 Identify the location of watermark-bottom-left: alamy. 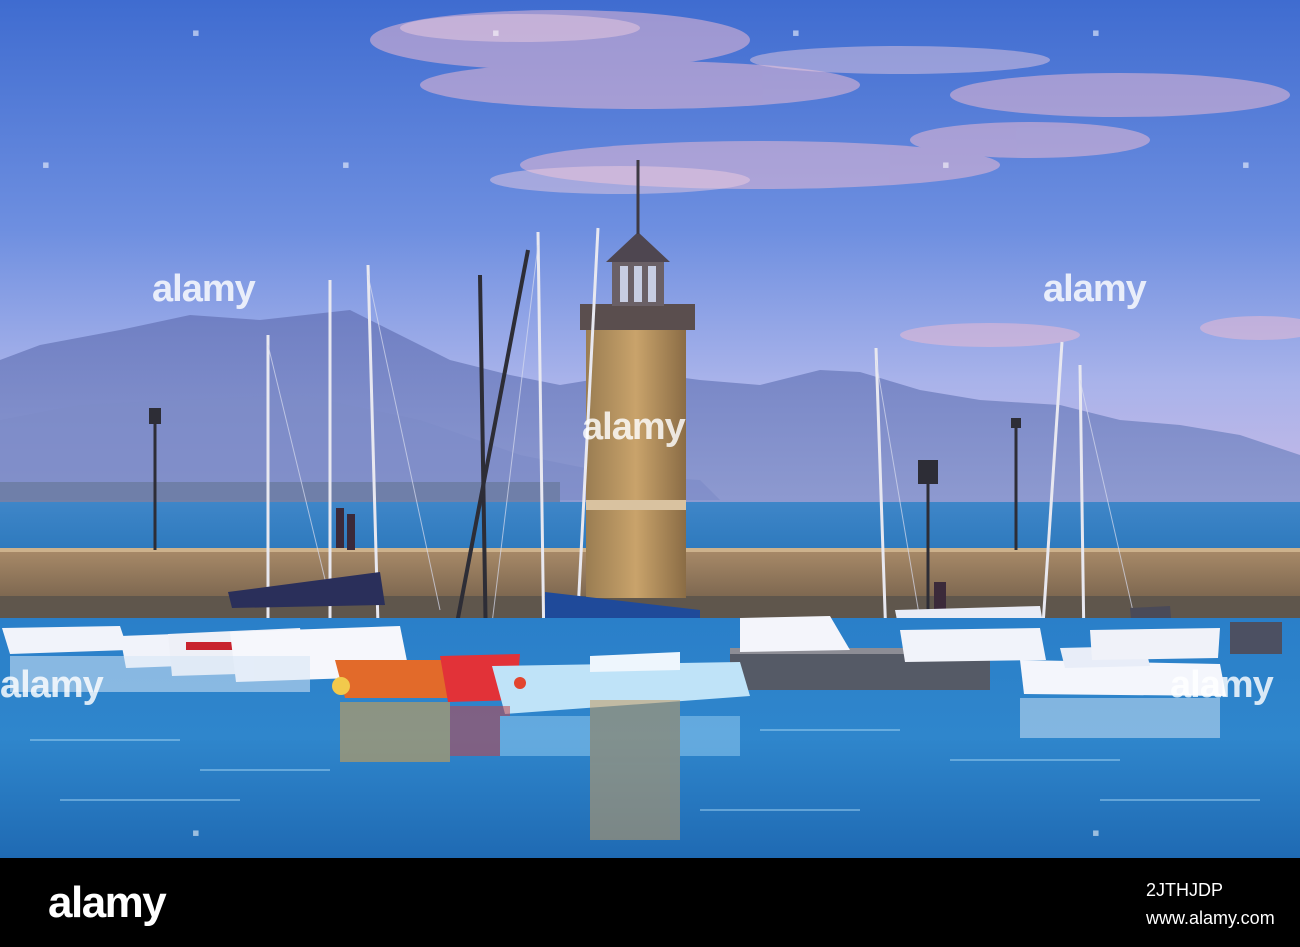
(52, 685).